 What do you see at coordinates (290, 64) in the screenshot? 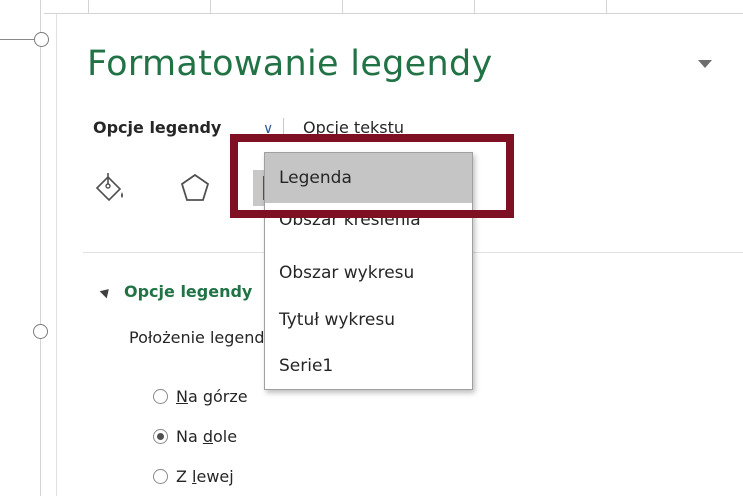
I see `pane-title: Formatowanie legendy` at bounding box center [290, 64].